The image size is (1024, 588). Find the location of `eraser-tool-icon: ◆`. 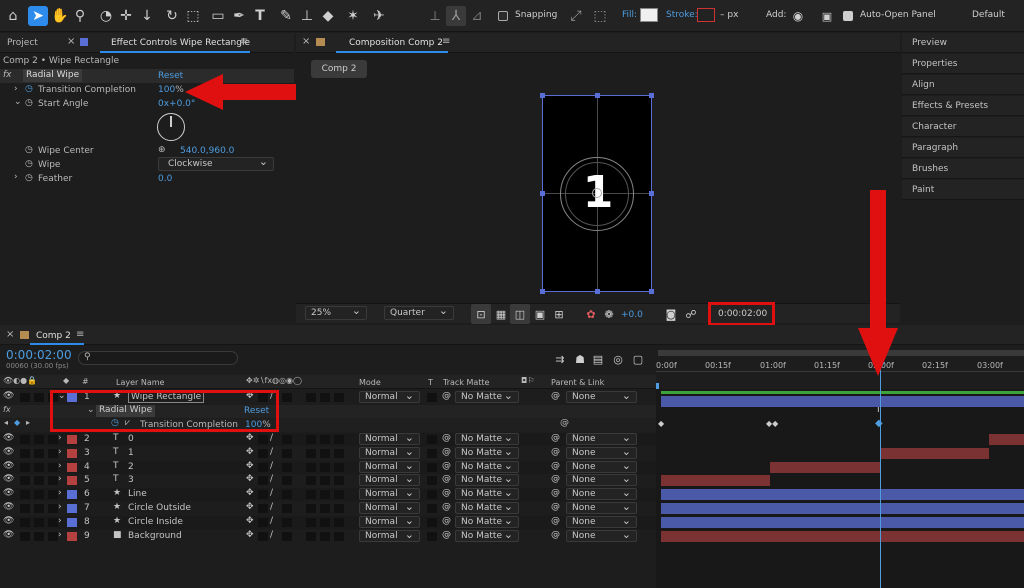

eraser-tool-icon: ◆ is located at coordinates (328, 16).